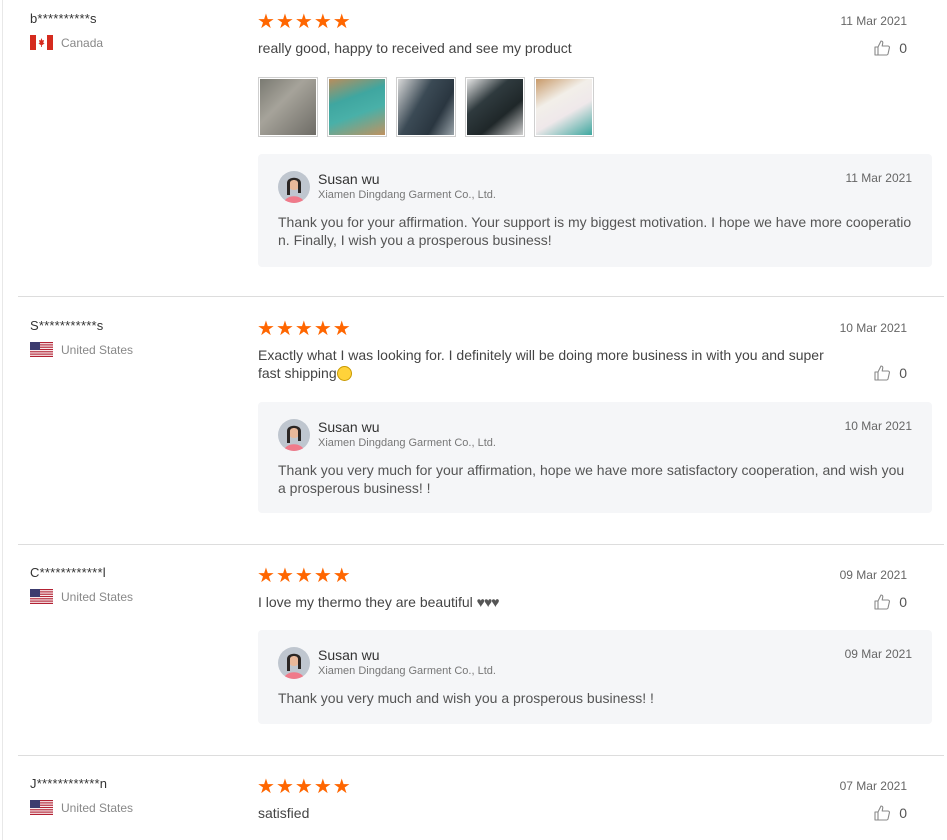 This screenshot has height=840, width=947. I want to click on reviewer-name: C************l, so click(68, 572).